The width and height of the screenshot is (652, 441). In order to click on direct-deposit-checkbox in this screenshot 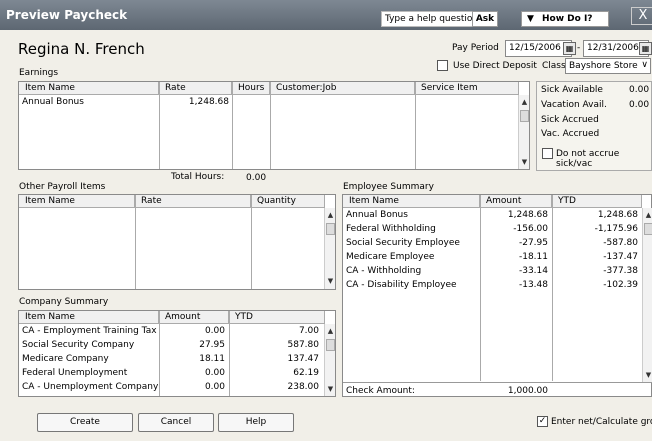, I will do `click(442, 65)`.